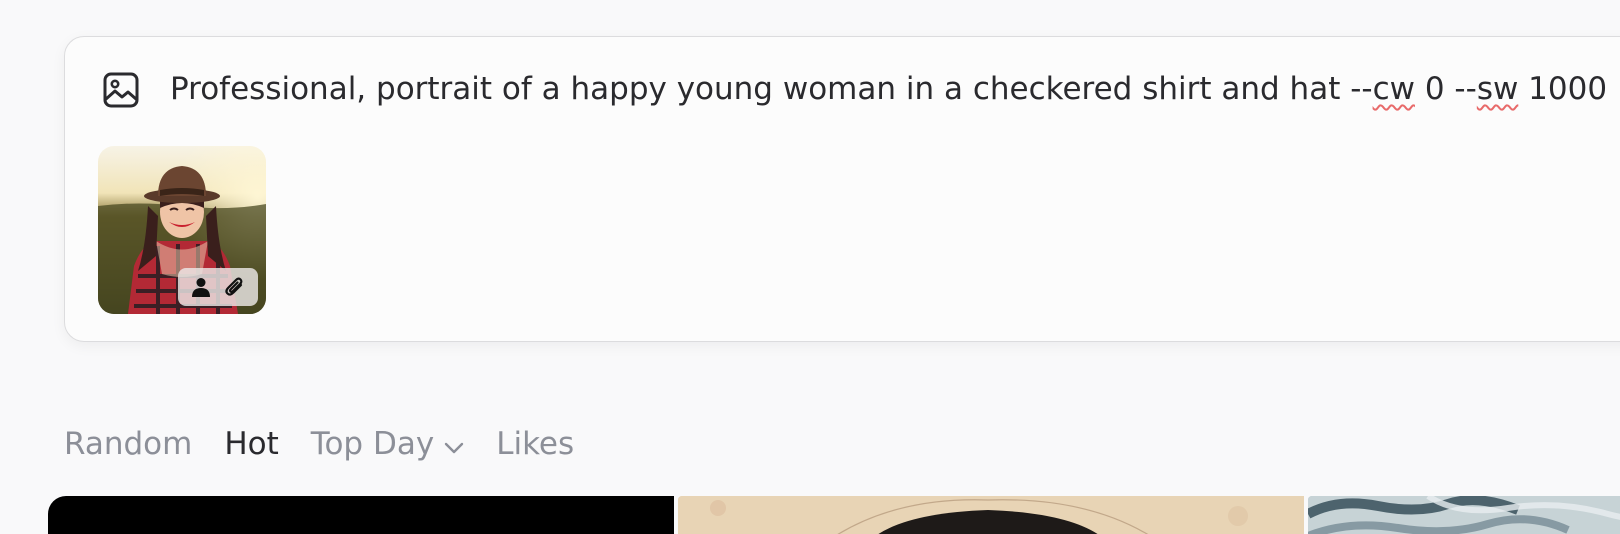 This screenshot has width=1620, height=534. I want to click on tab-top-day: Top Day, so click(387, 444).